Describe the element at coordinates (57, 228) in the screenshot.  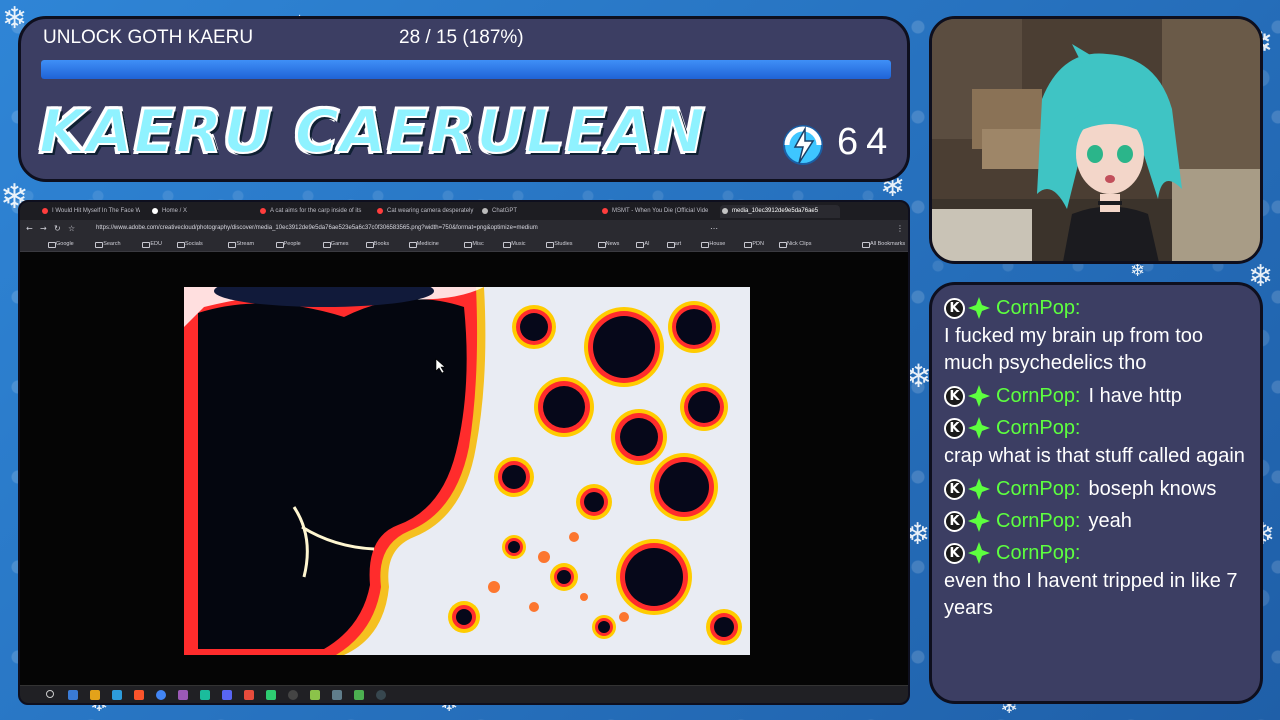
I see `reload-icon: ↻` at that location.